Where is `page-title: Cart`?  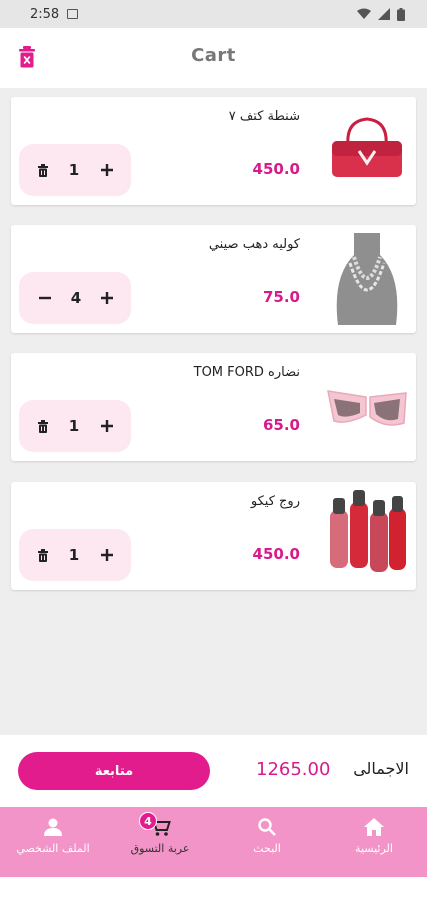 page-title: Cart is located at coordinates (213, 55).